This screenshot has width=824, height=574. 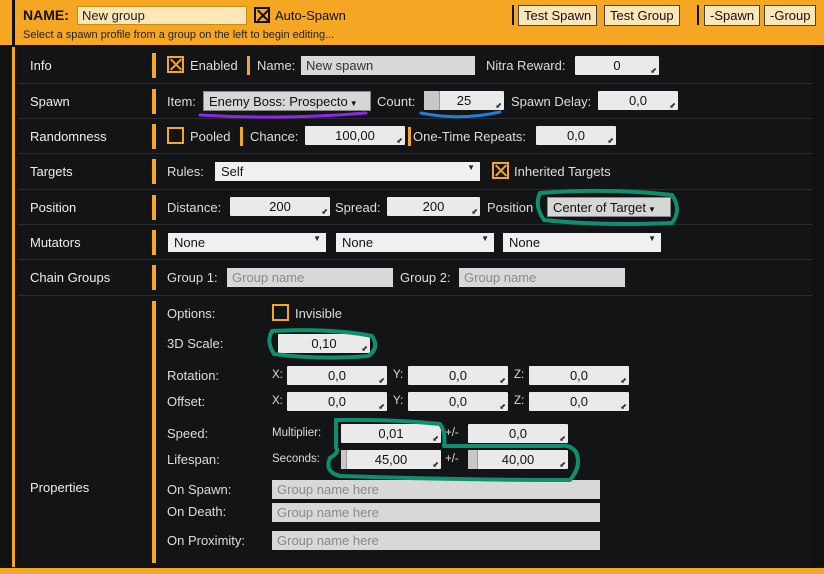 I want to click on enabled-checkbox, so click(x=175, y=64).